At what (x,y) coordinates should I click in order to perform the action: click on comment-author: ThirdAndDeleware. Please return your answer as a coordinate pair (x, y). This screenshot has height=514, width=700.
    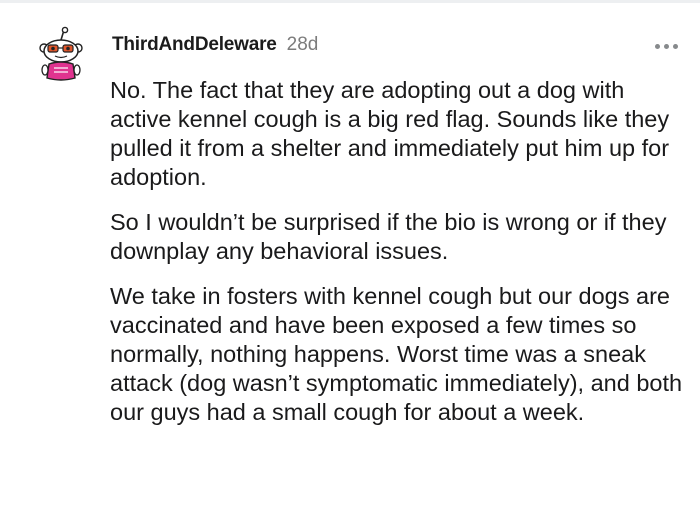
    Looking at the image, I should click on (194, 45).